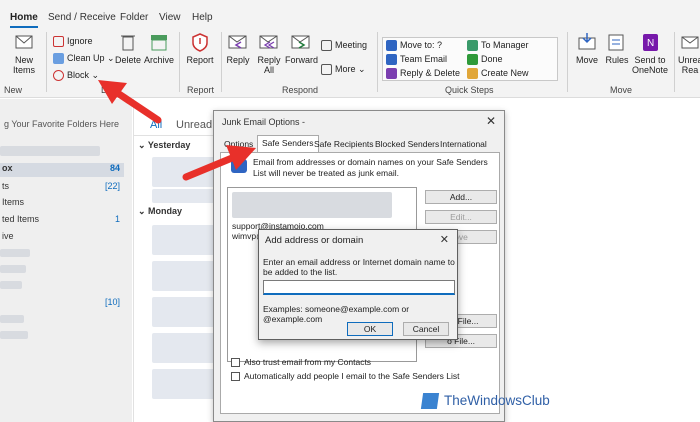 This screenshot has height=422, width=700. What do you see at coordinates (13, 202) in the screenshot?
I see `folder-label: Items` at bounding box center [13, 202].